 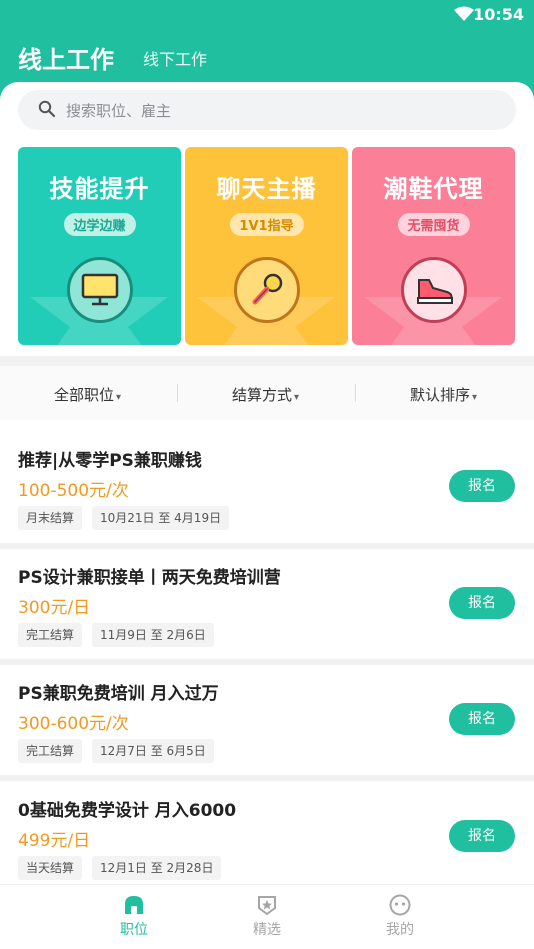 I want to click on banner-skill-upgrade: 技能提升 边学边赚, so click(x=99, y=246).